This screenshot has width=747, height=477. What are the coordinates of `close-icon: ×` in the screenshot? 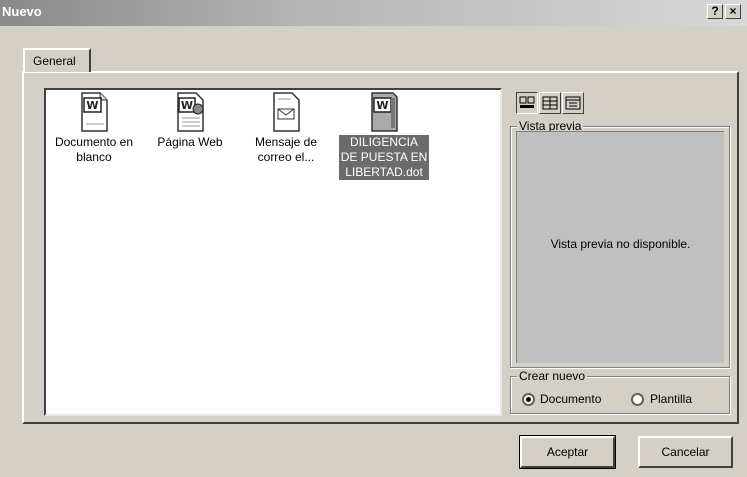 It's located at (733, 11).